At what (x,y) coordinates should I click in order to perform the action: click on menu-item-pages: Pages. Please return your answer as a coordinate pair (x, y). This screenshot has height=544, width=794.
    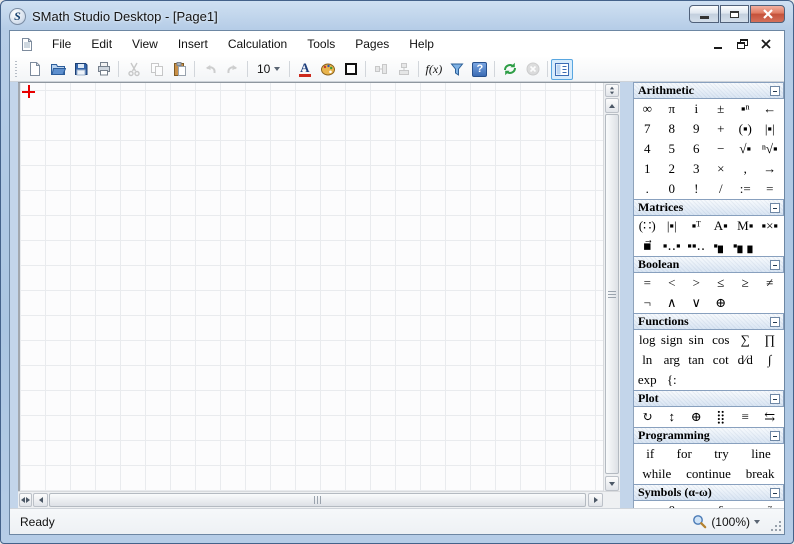
    Looking at the image, I should click on (372, 44).